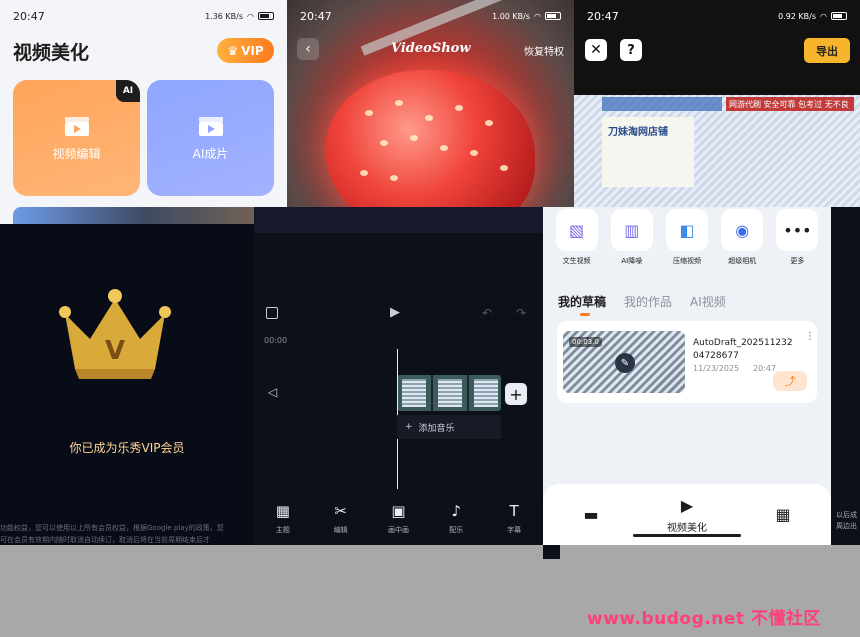 This screenshot has height=637, width=860. Describe the element at coordinates (797, 16) in the screenshot. I see `network-speed: 0.92 KB/s` at that location.